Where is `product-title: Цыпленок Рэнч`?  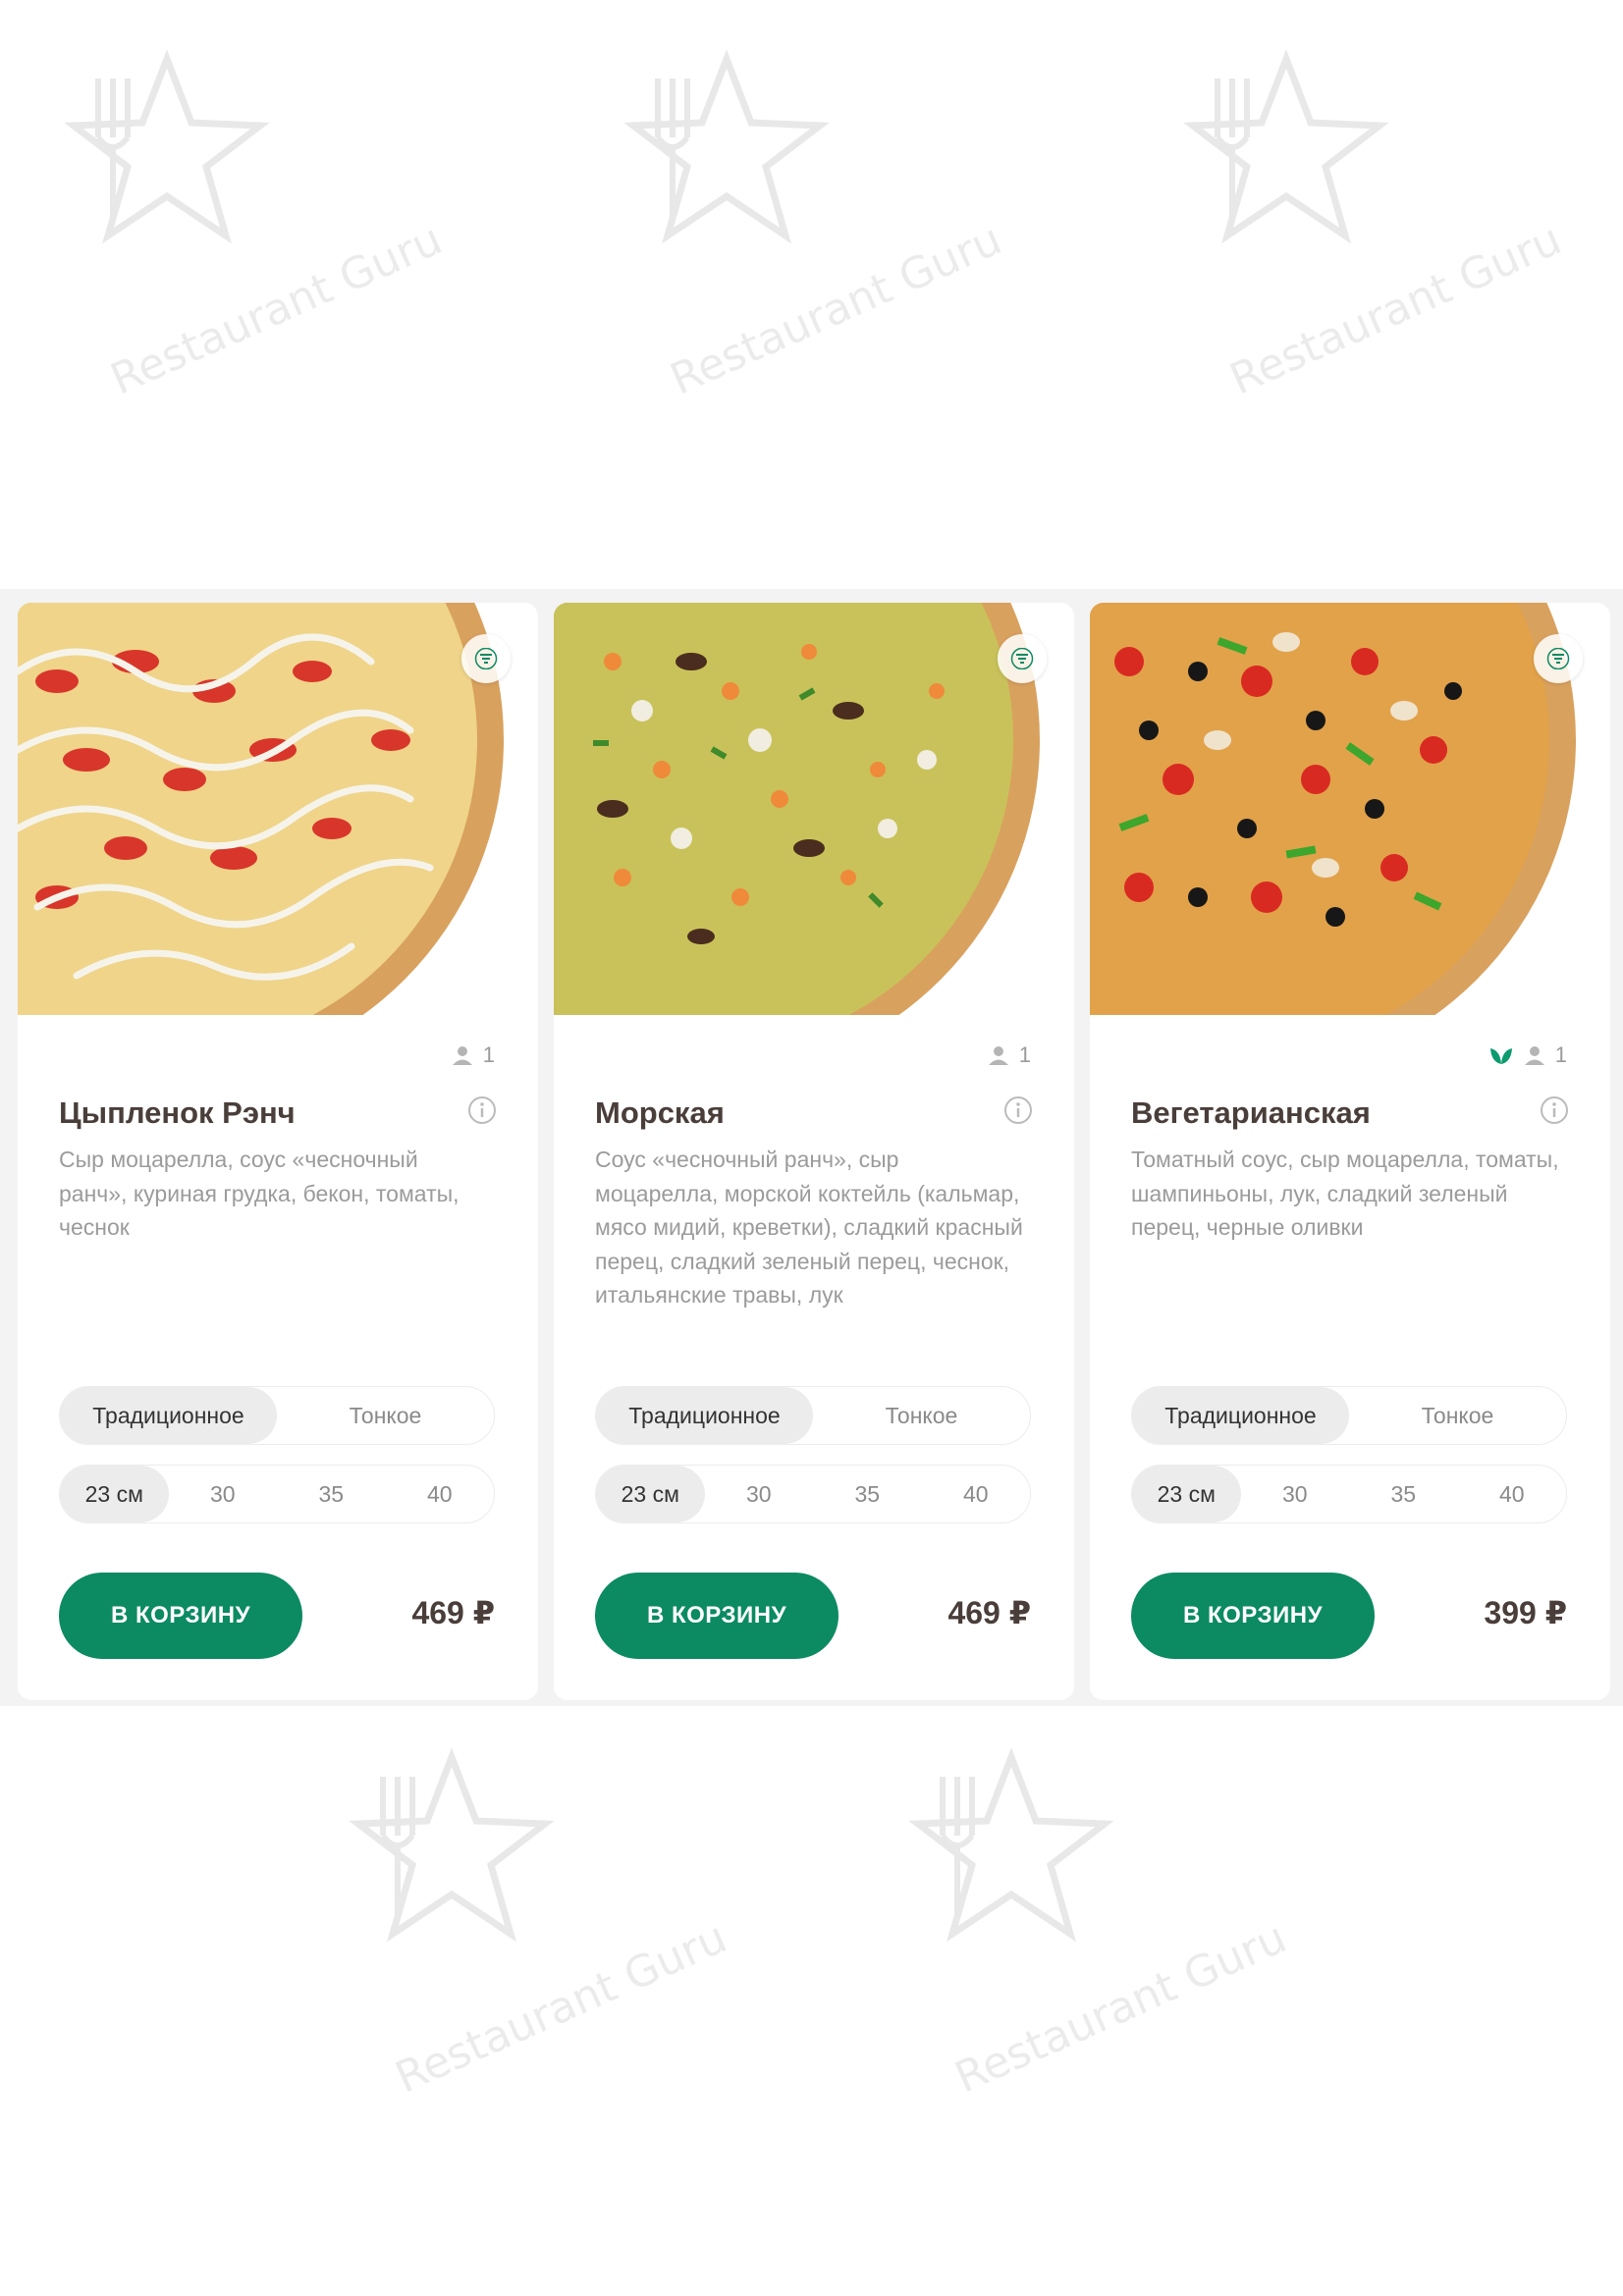 product-title: Цыпленок Рэнч is located at coordinates (177, 1112).